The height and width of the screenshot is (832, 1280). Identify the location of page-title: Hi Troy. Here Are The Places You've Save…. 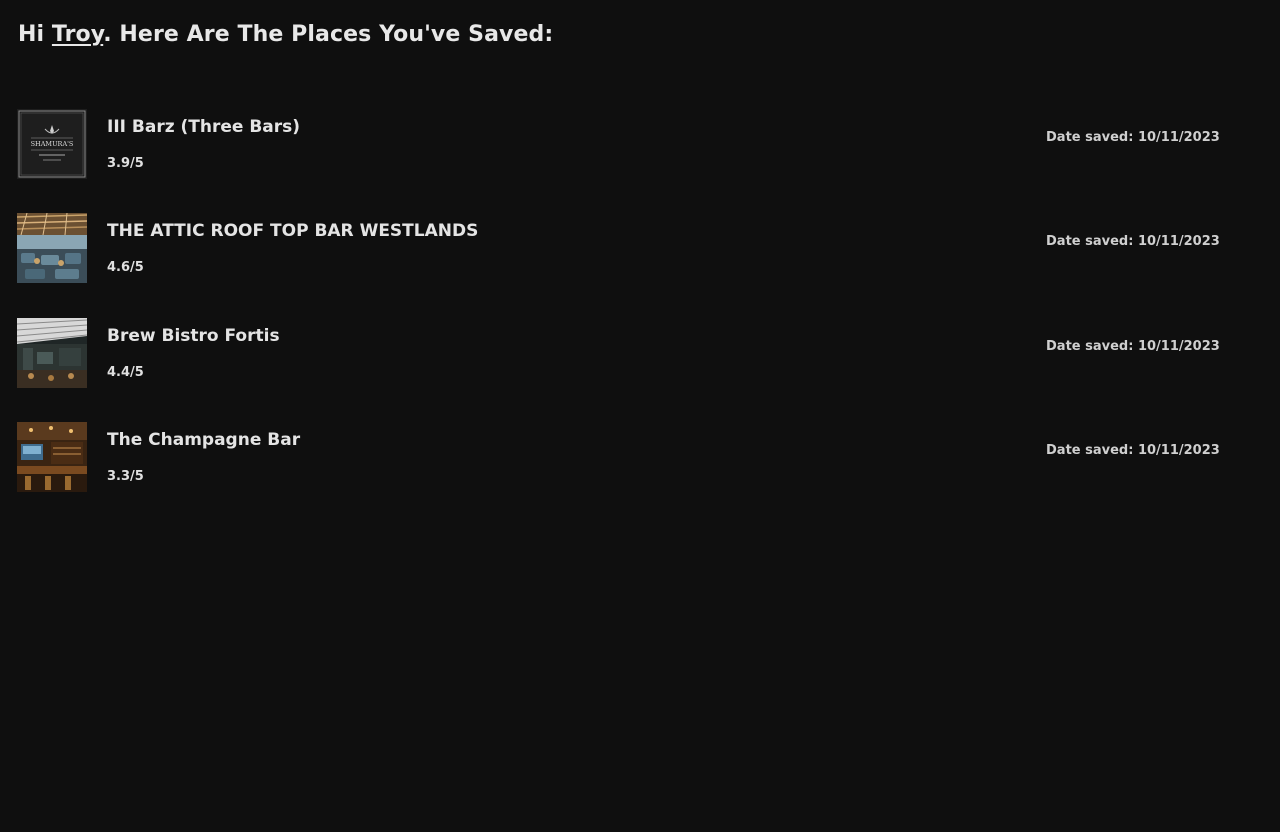
(285, 34).